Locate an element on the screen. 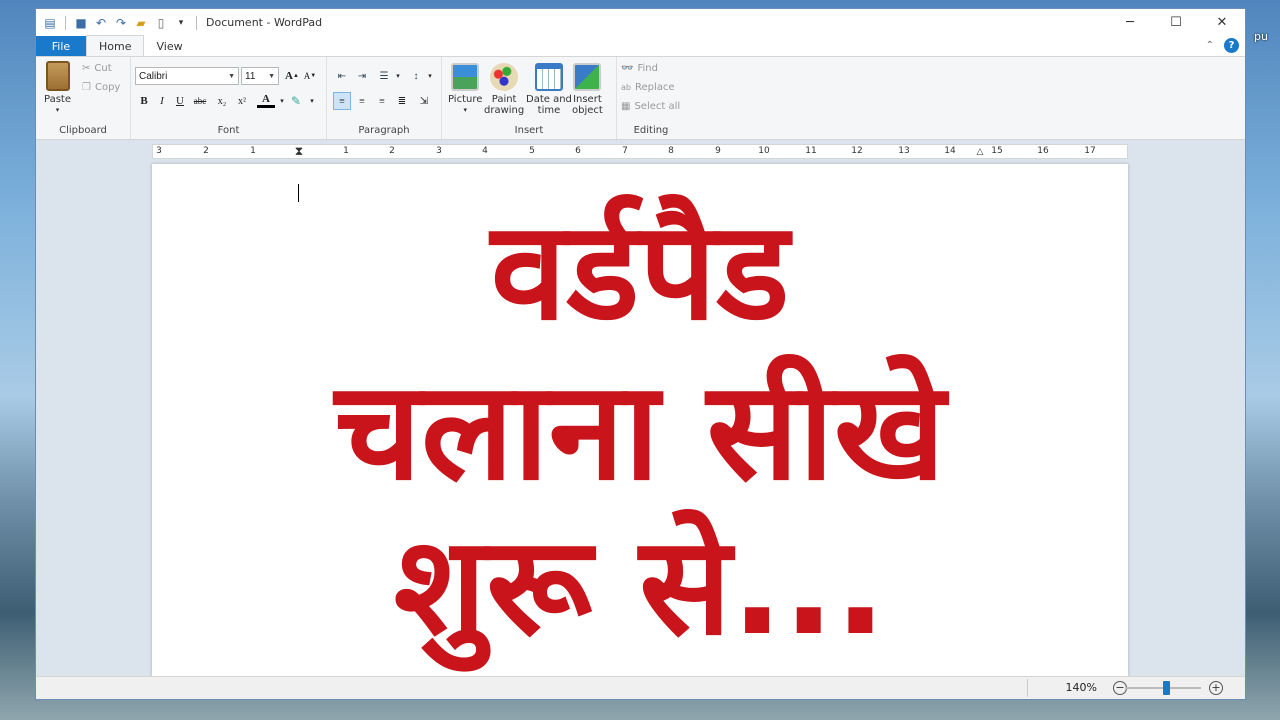 The image size is (1280, 720). copy-icon: ❐ is located at coordinates (86, 87).